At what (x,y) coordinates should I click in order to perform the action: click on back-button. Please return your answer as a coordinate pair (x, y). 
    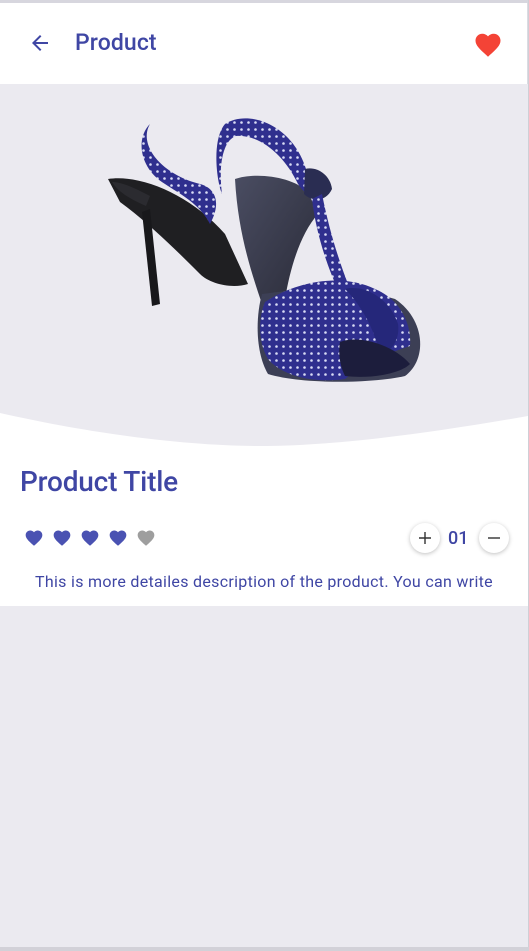
    Looking at the image, I should click on (40, 43).